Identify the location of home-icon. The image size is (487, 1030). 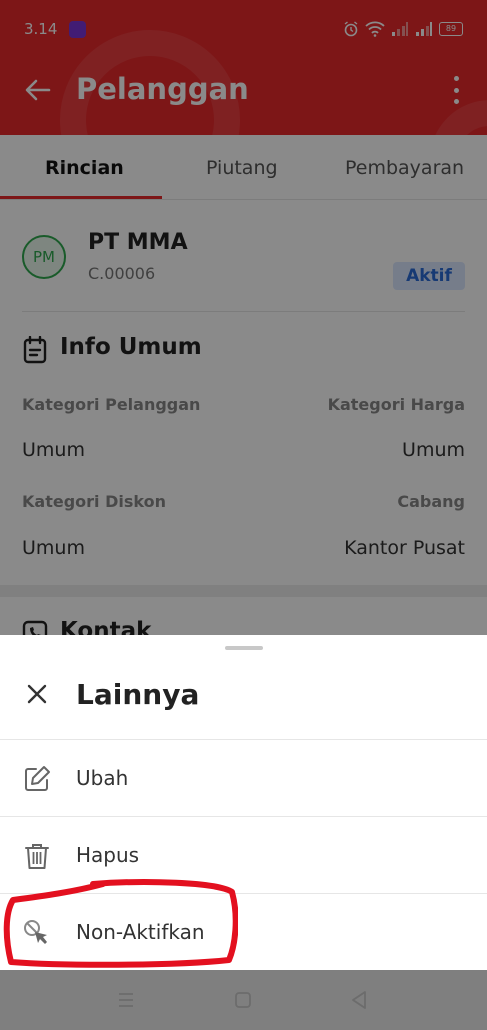
(243, 1000).